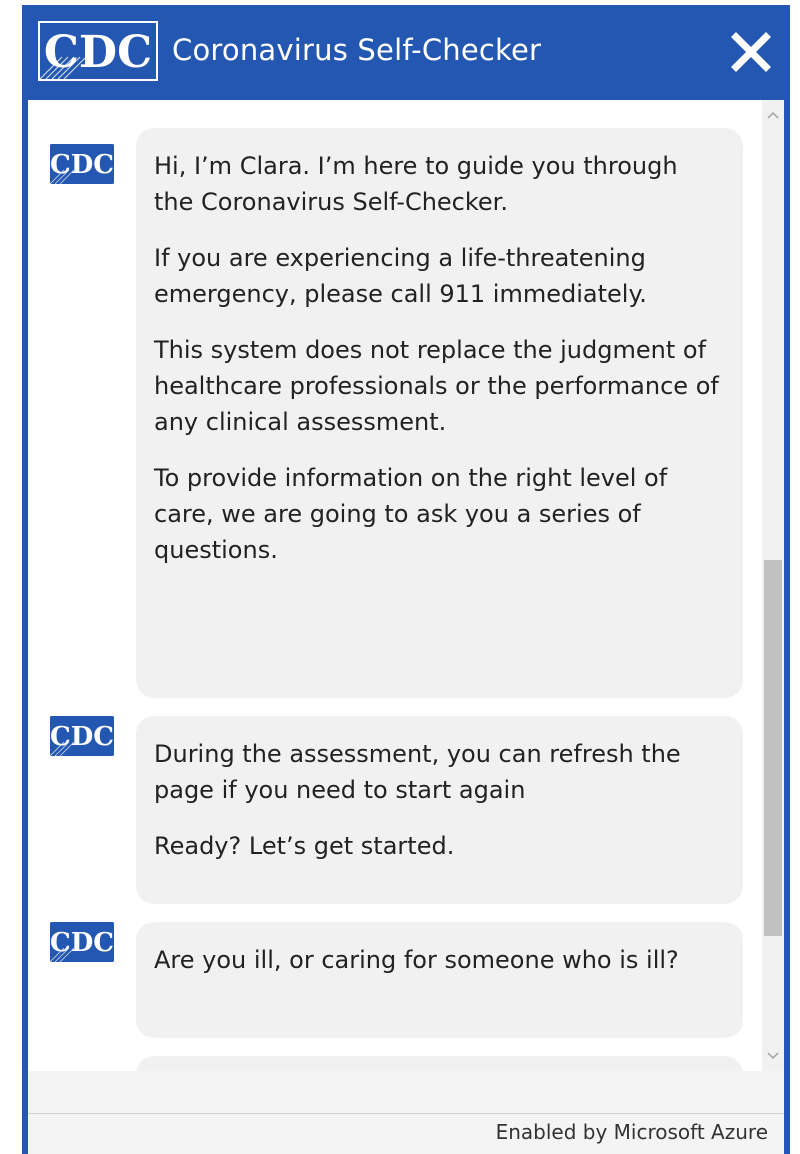 This screenshot has height=1154, width=800. I want to click on close-button, so click(751, 52).